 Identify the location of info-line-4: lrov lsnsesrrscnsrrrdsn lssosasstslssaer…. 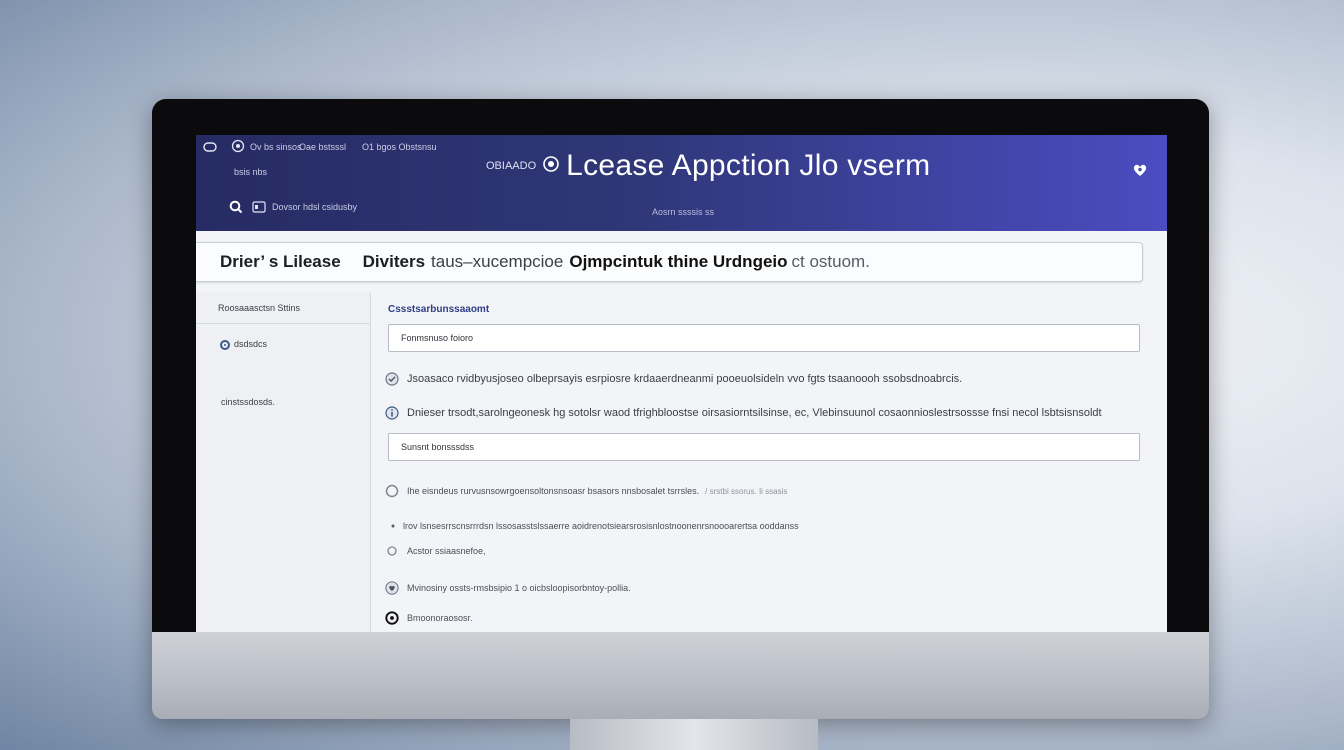
(601, 526).